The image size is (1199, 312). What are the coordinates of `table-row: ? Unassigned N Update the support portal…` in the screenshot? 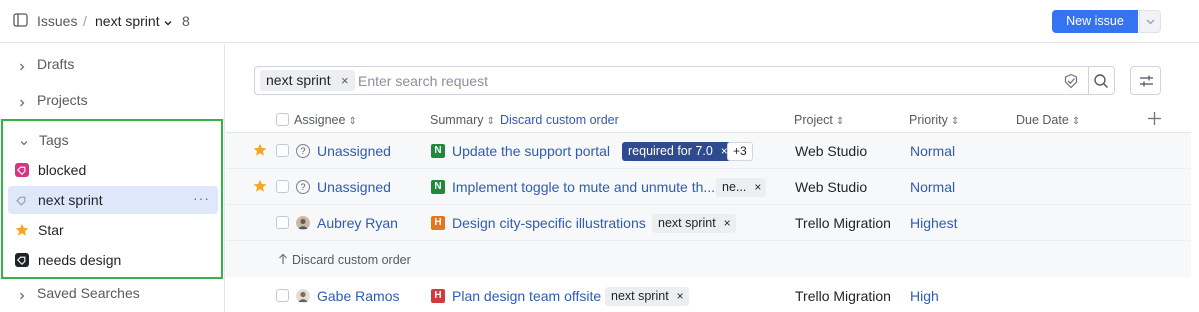 It's located at (708, 151).